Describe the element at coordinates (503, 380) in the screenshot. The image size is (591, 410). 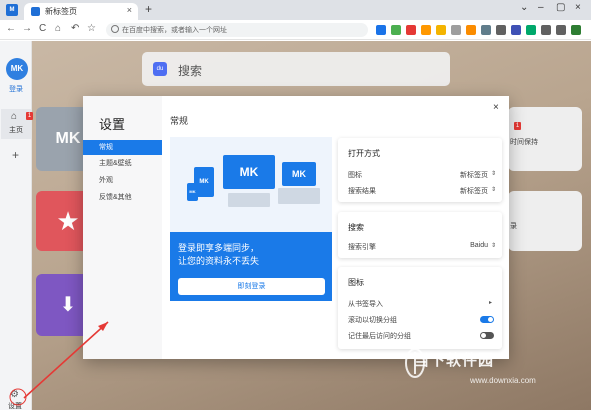
I see `watermark-url: www.downxia.com` at that location.